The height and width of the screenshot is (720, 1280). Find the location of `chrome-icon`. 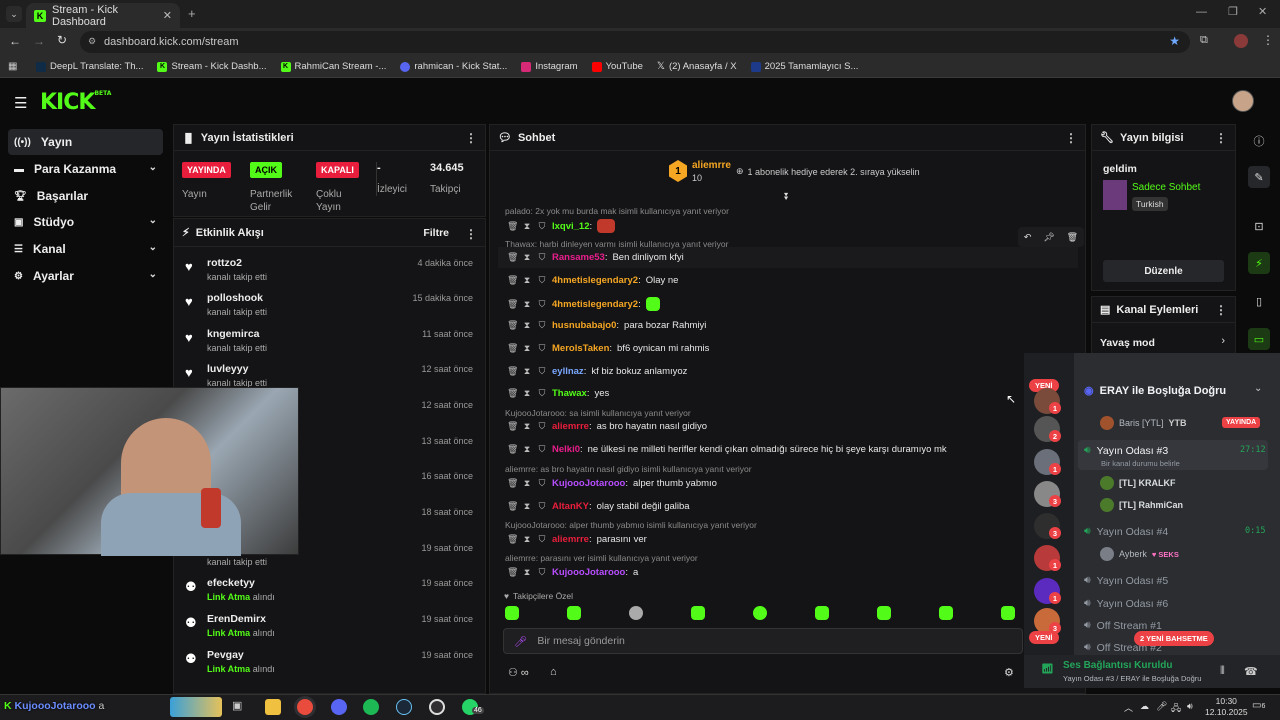

chrome-icon is located at coordinates (305, 707).